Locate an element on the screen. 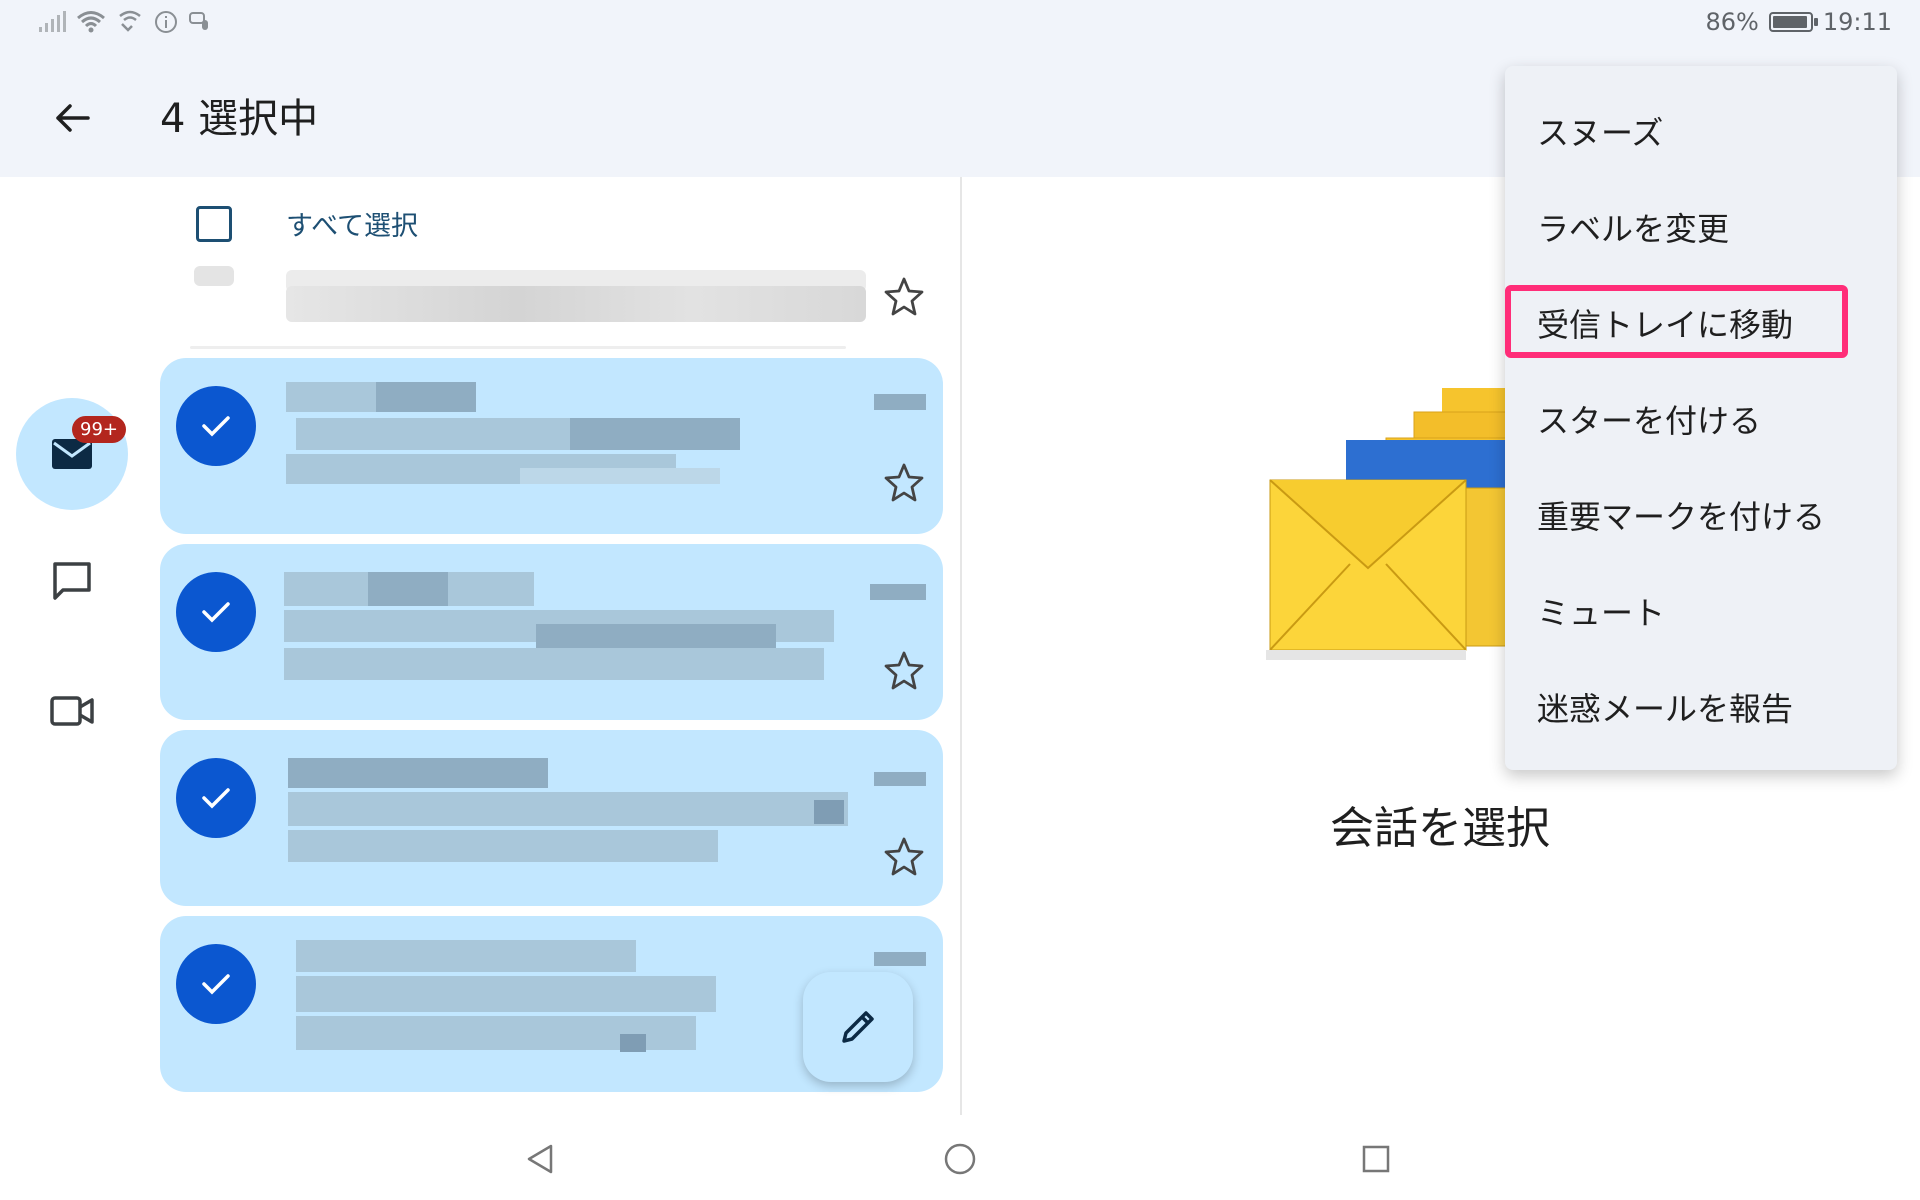  menu-item-change-labels: ラベルを変更 is located at coordinates (1633, 227).